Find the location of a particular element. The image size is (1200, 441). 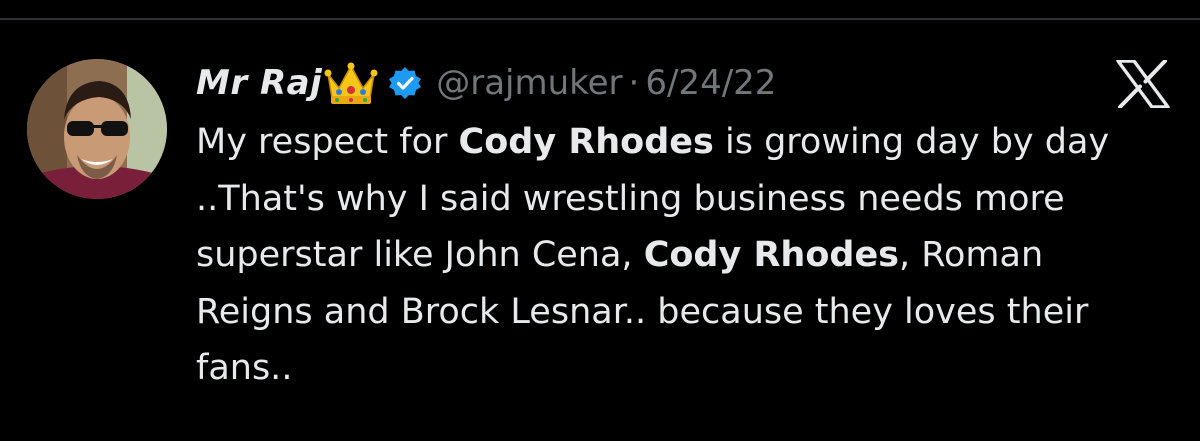

author-handle: @rajmuker is located at coordinates (529, 83).